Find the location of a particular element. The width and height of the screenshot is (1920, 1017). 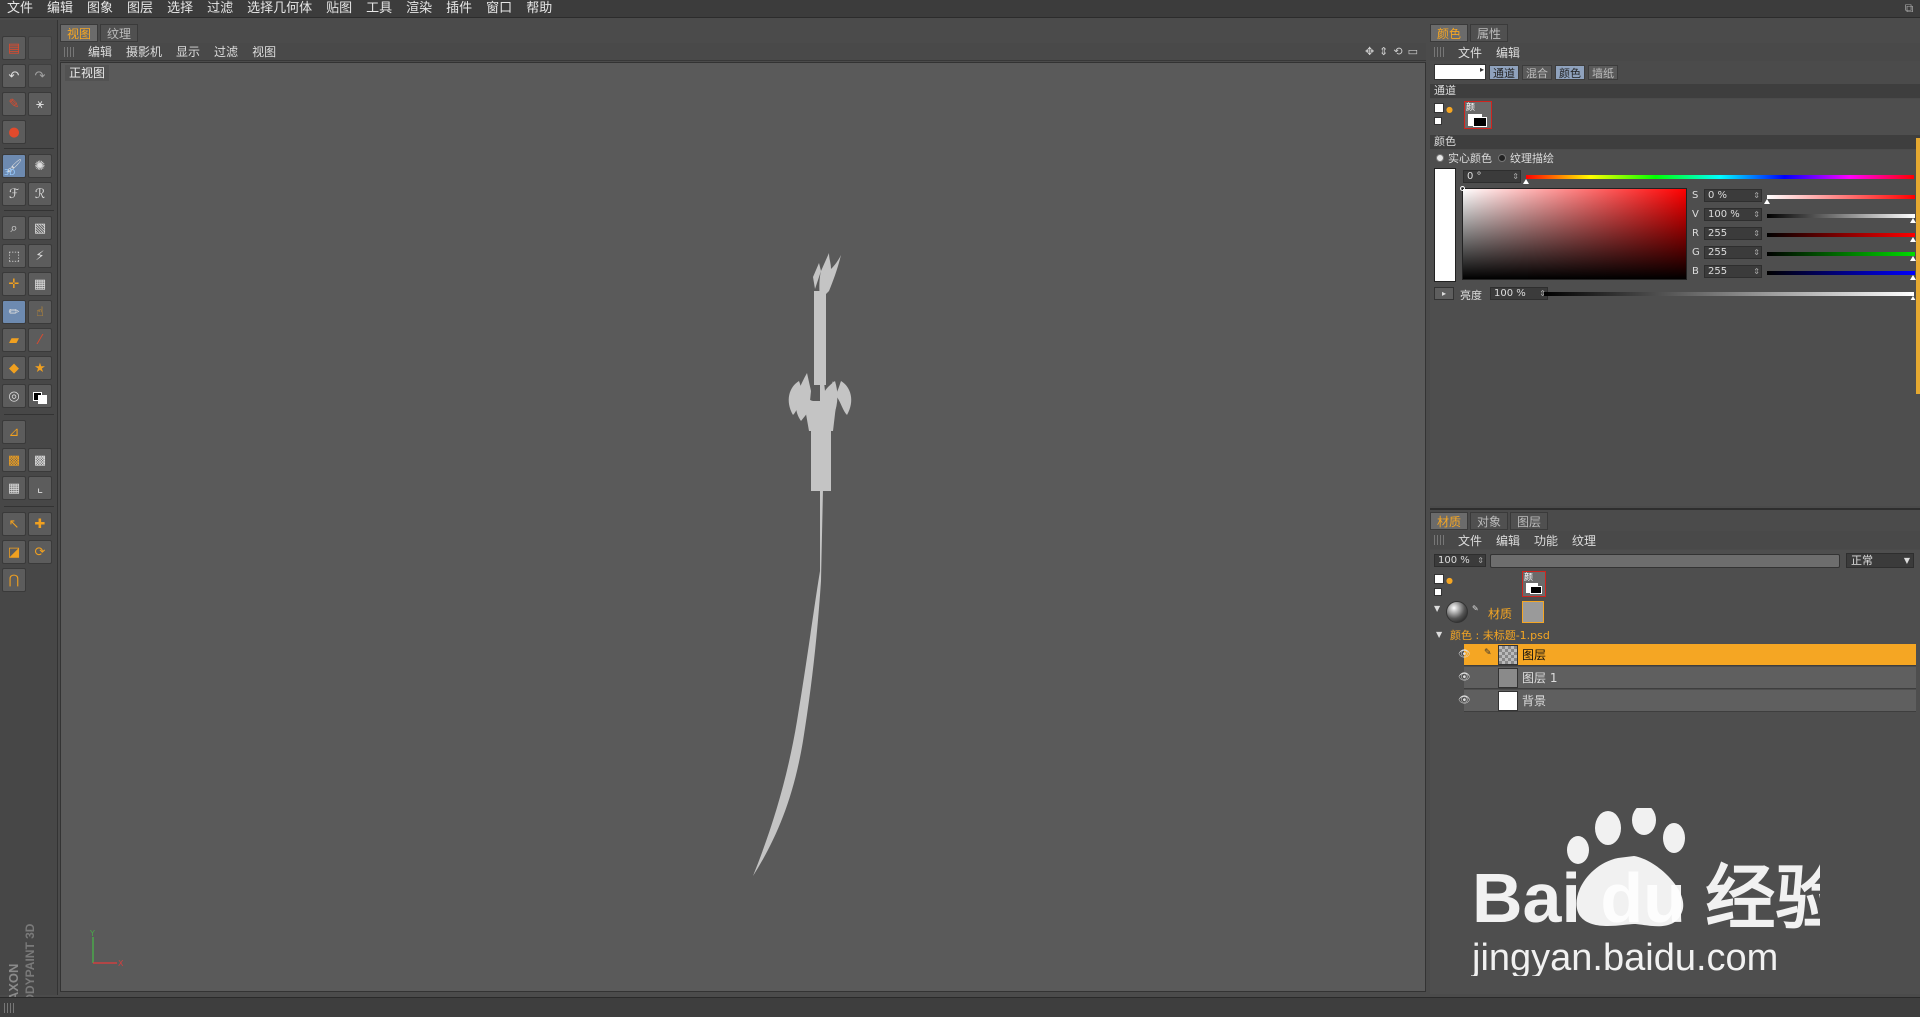

tab-color: 颜色 is located at coordinates (1449, 33).